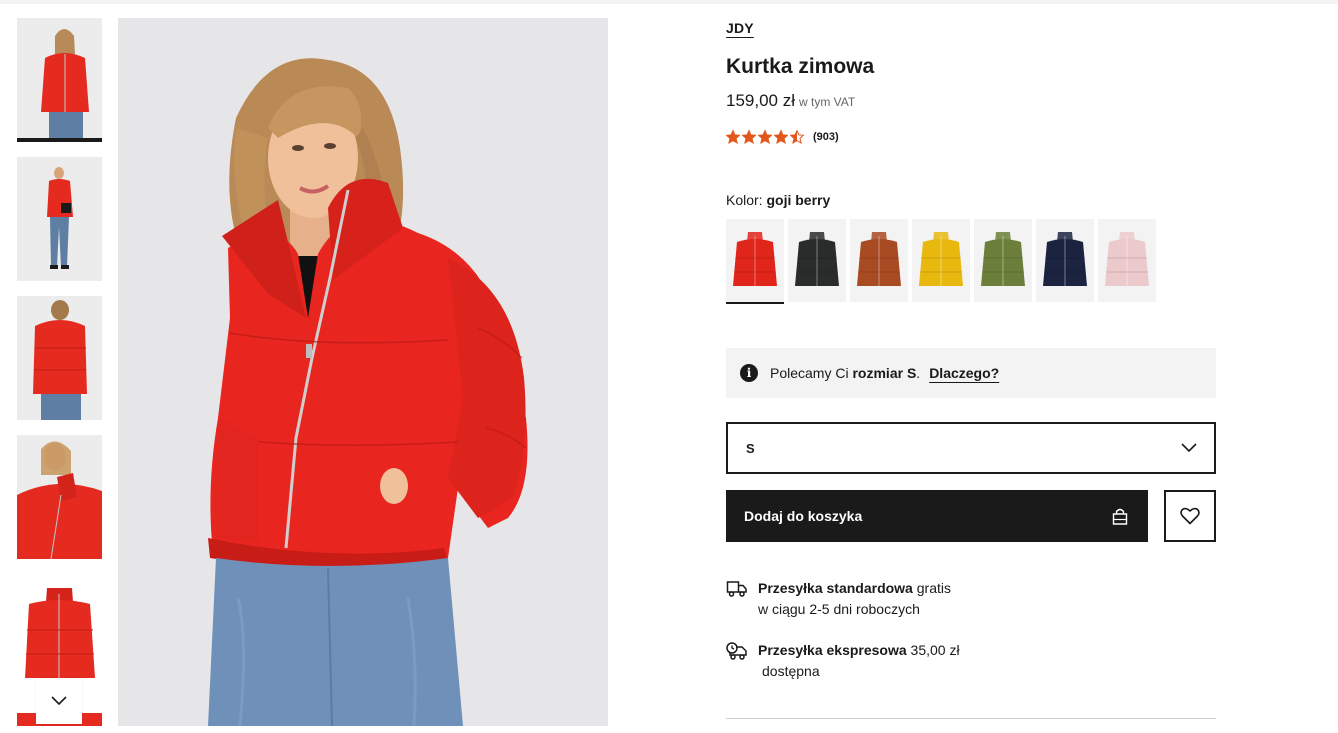 The height and width of the screenshot is (733, 1338). I want to click on color-label: Kolor: goji berry, so click(778, 200).